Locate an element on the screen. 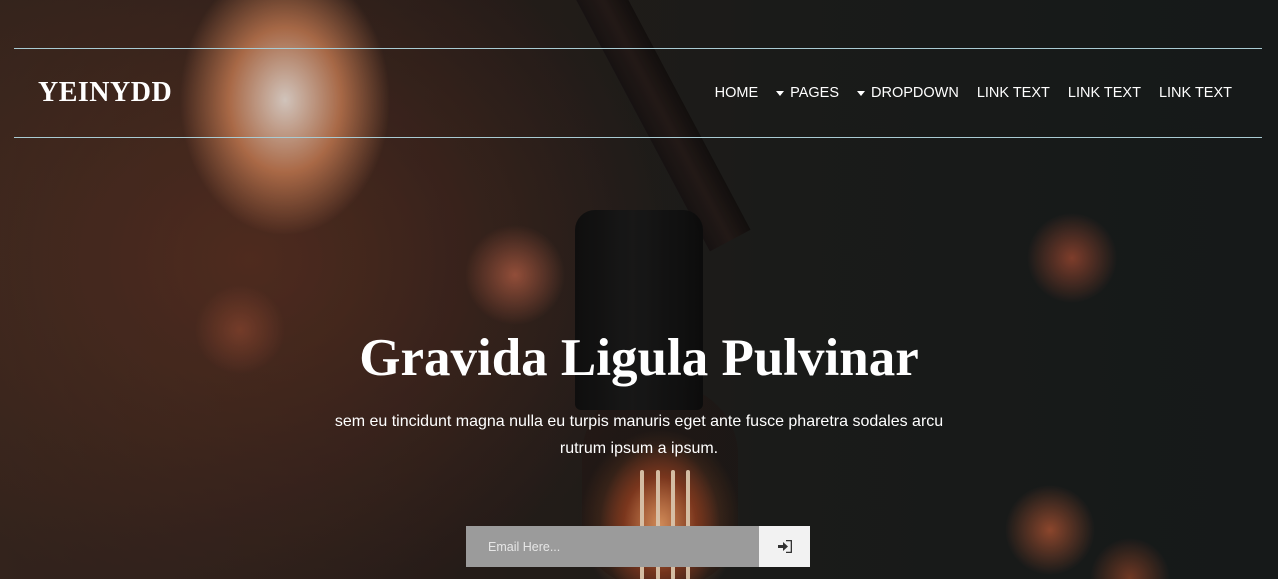  nav-item-label: HOME is located at coordinates (736, 93).